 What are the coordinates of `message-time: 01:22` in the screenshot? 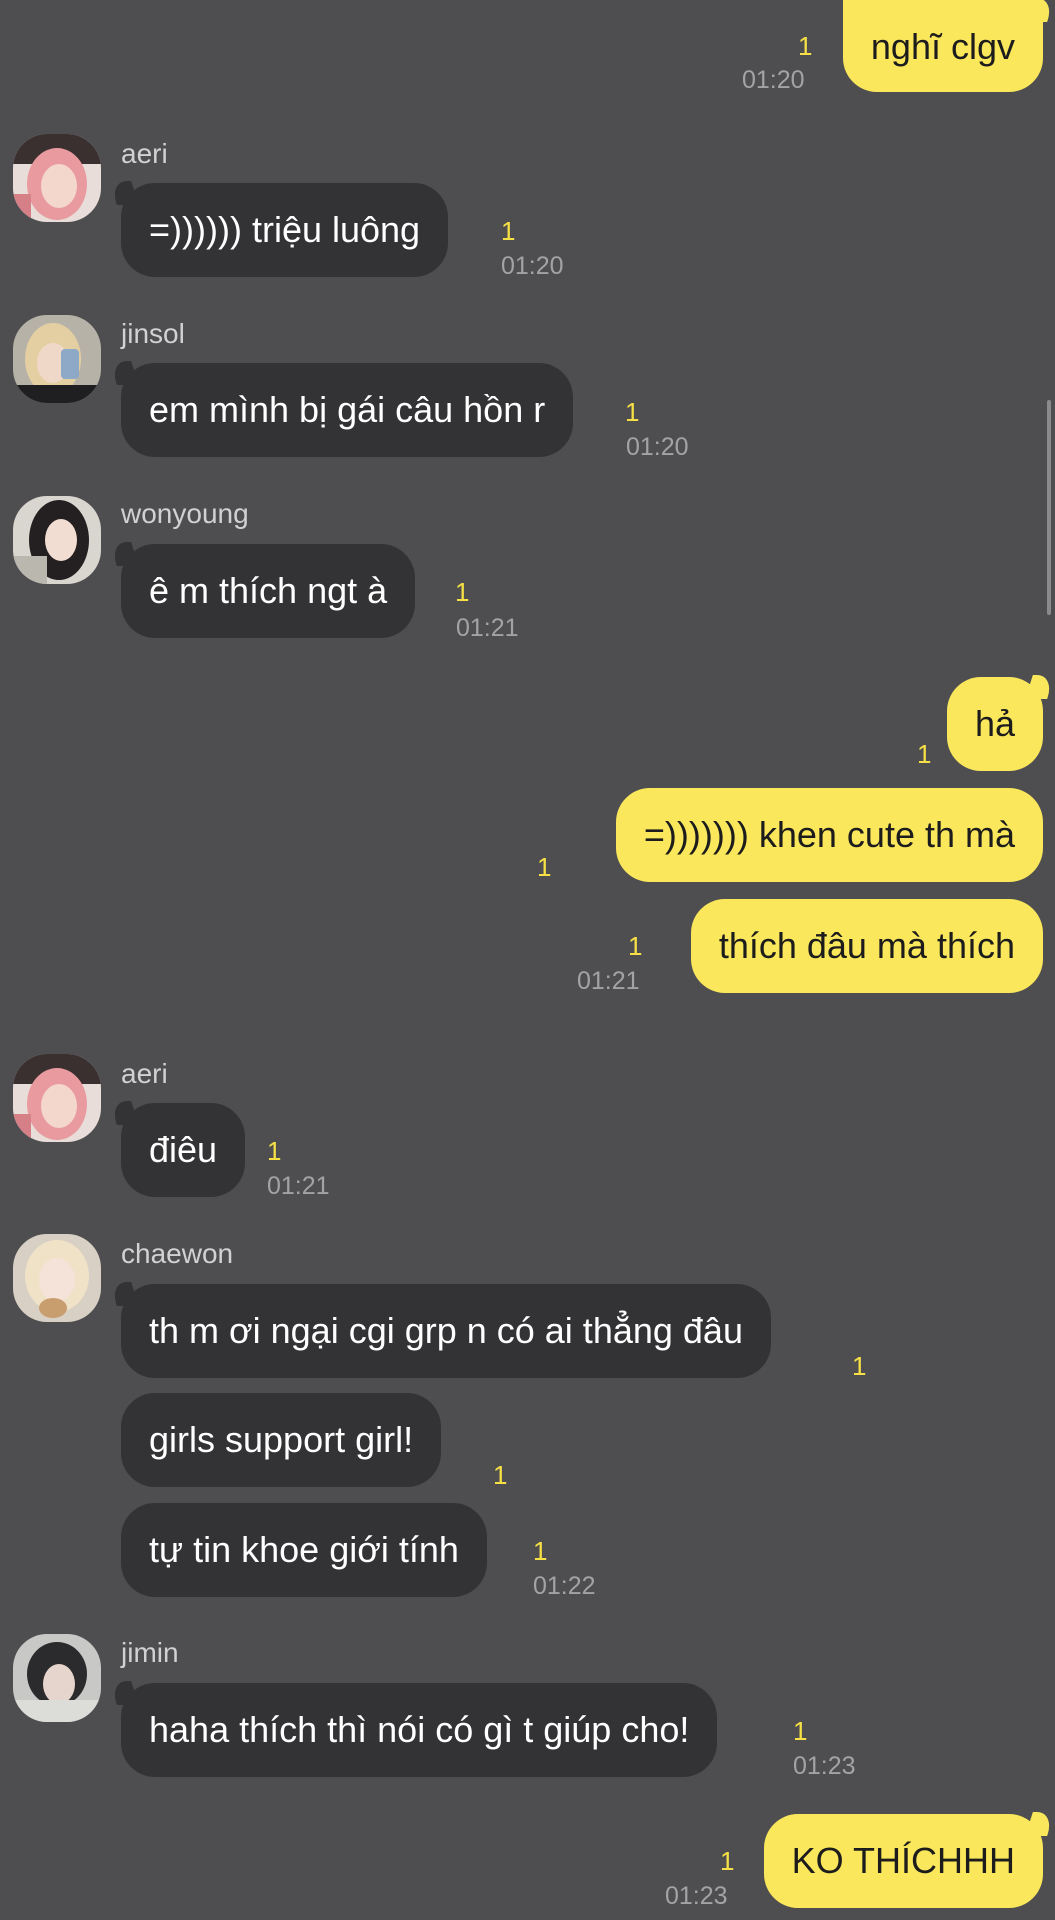 It's located at (564, 1586).